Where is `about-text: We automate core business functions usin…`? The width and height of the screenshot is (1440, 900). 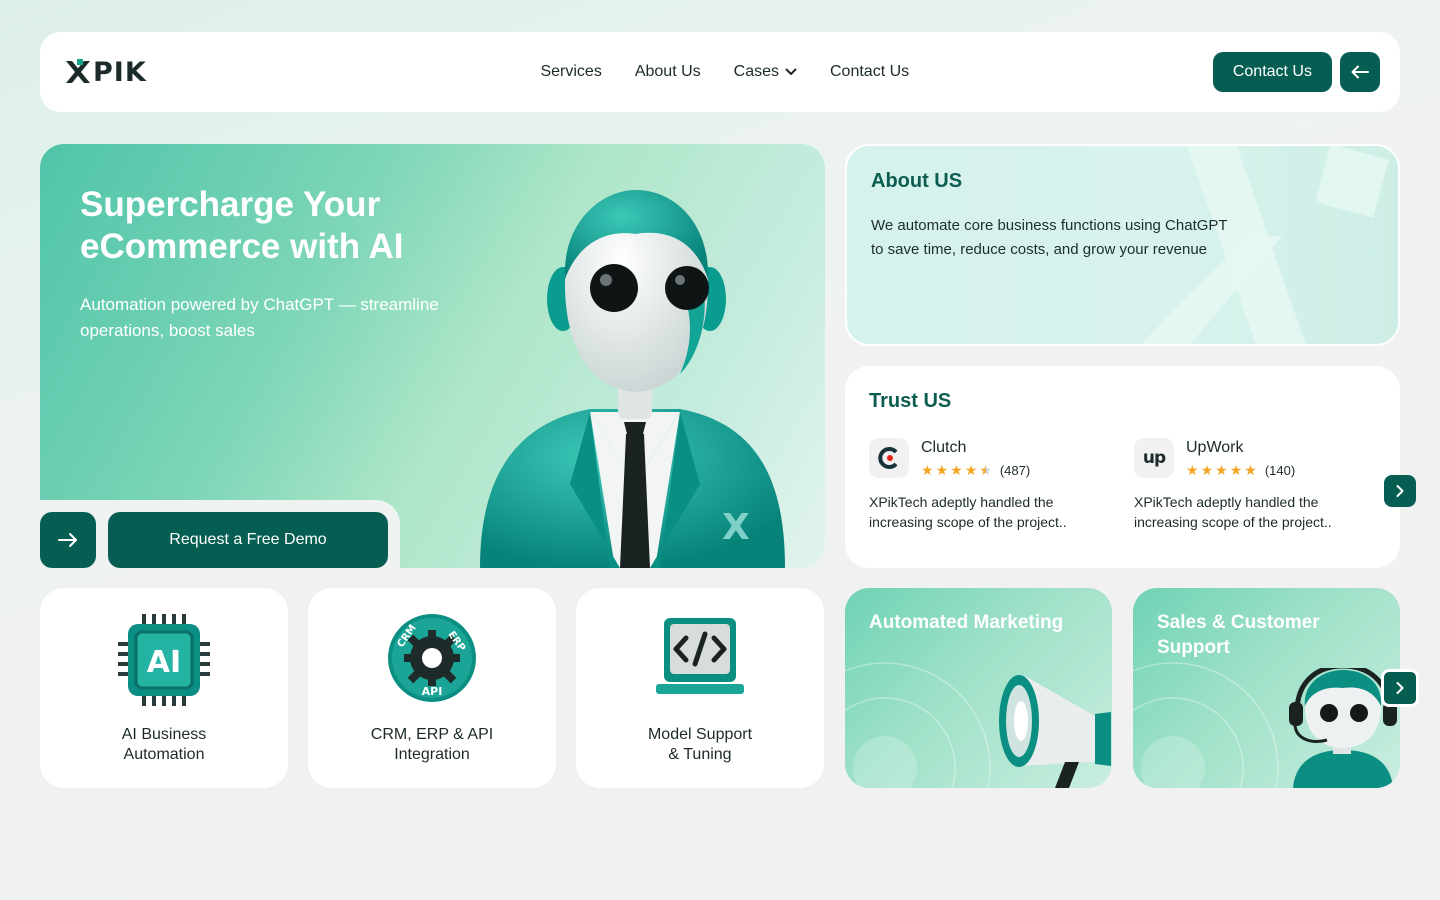
about-text: We automate core business functions usin… is located at coordinates (1049, 237).